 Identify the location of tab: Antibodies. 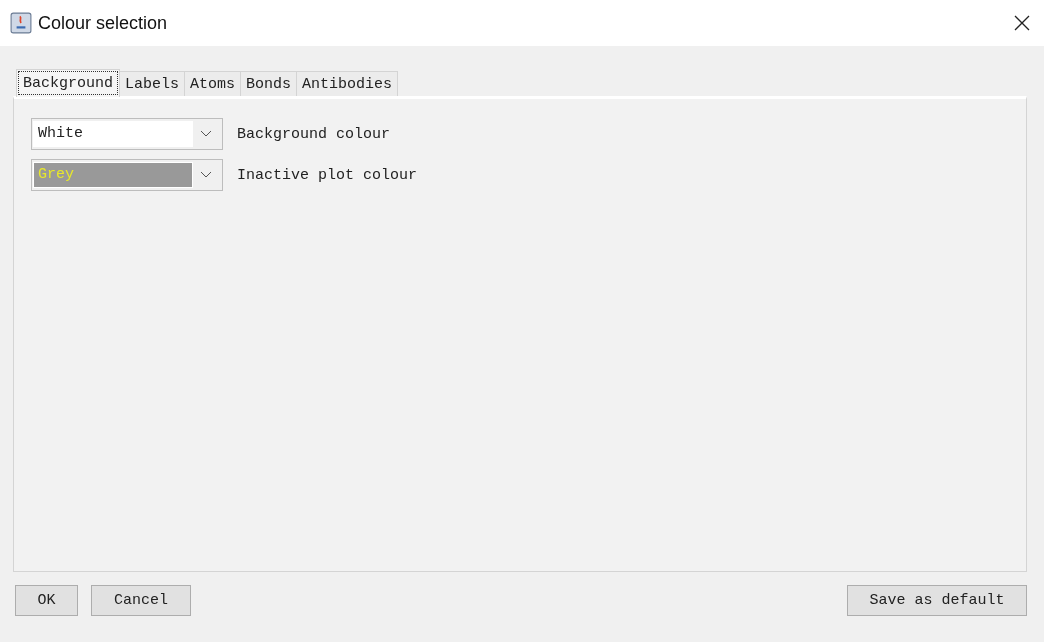
(347, 83).